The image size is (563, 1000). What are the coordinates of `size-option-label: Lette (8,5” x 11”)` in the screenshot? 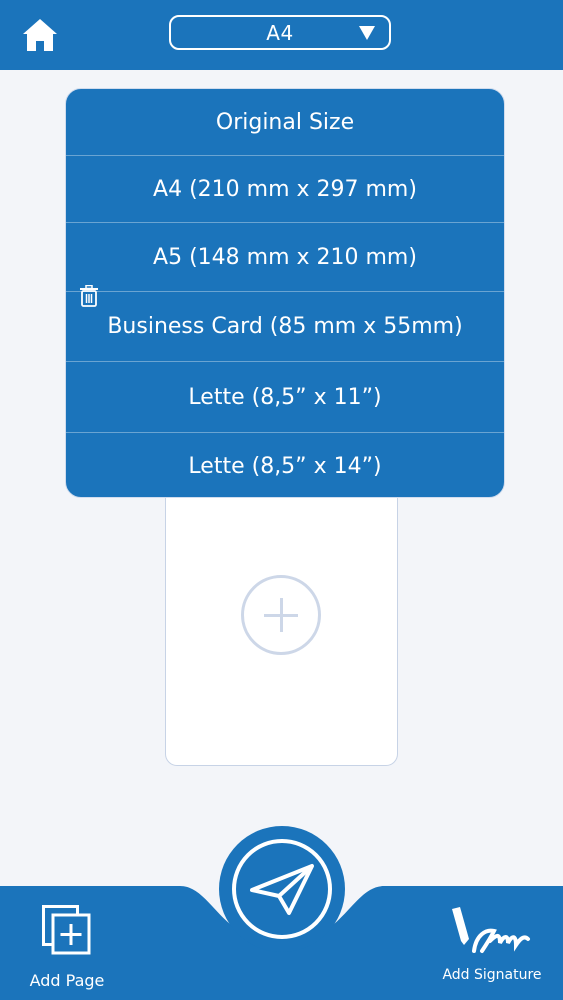 It's located at (285, 397).